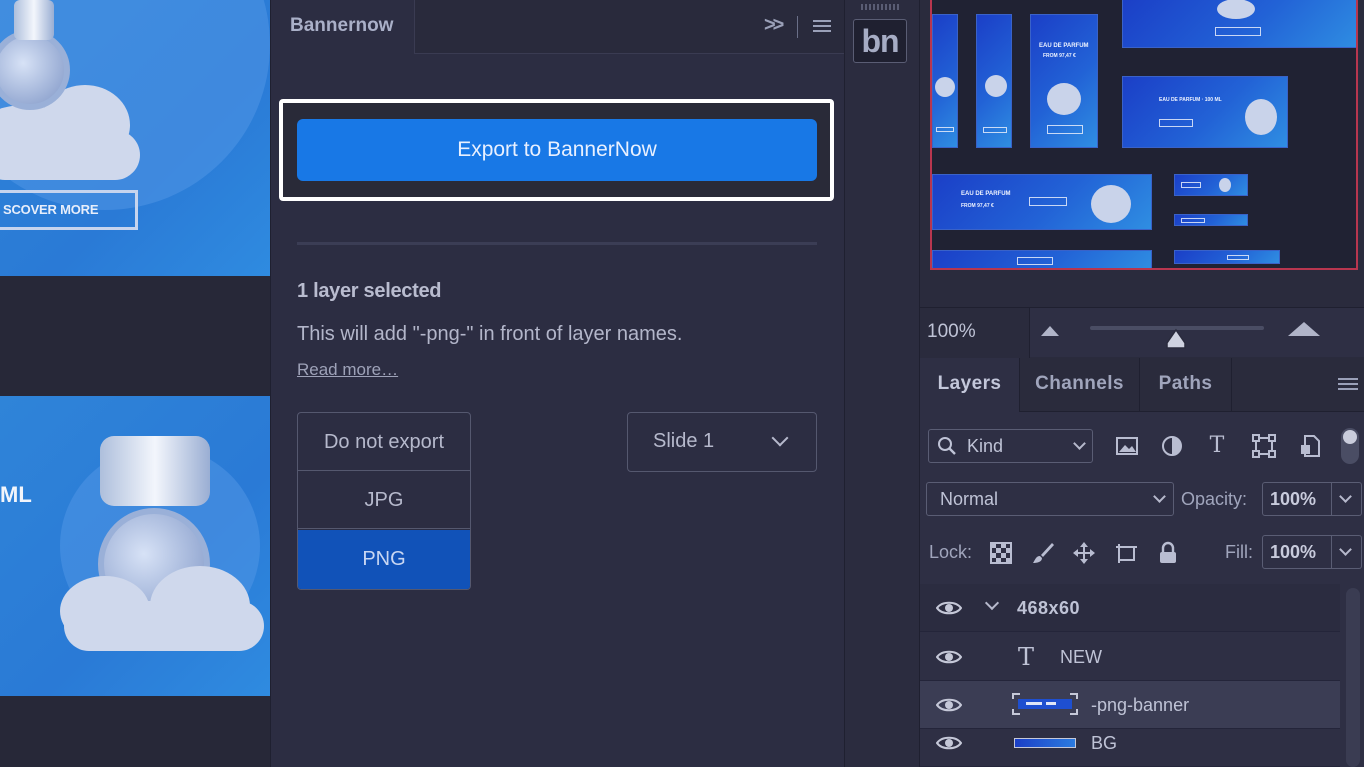 This screenshot has width=1364, height=767. I want to click on adjustment-layer-filter-icon, so click(1172, 446).